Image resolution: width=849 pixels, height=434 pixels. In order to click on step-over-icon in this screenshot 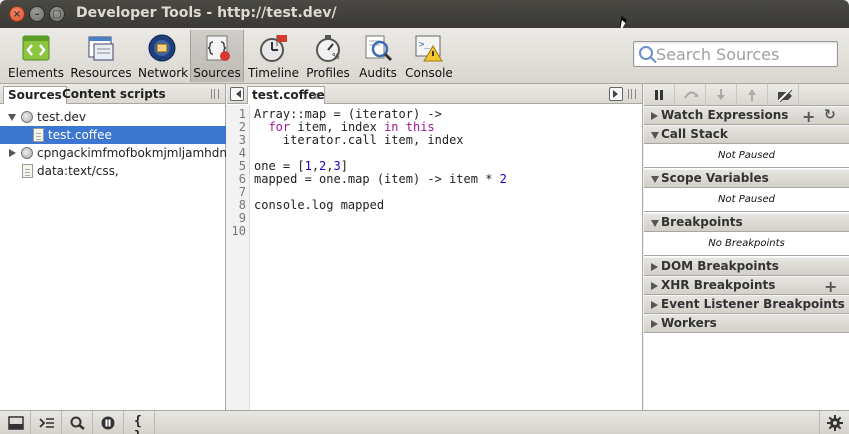, I will do `click(691, 95)`.